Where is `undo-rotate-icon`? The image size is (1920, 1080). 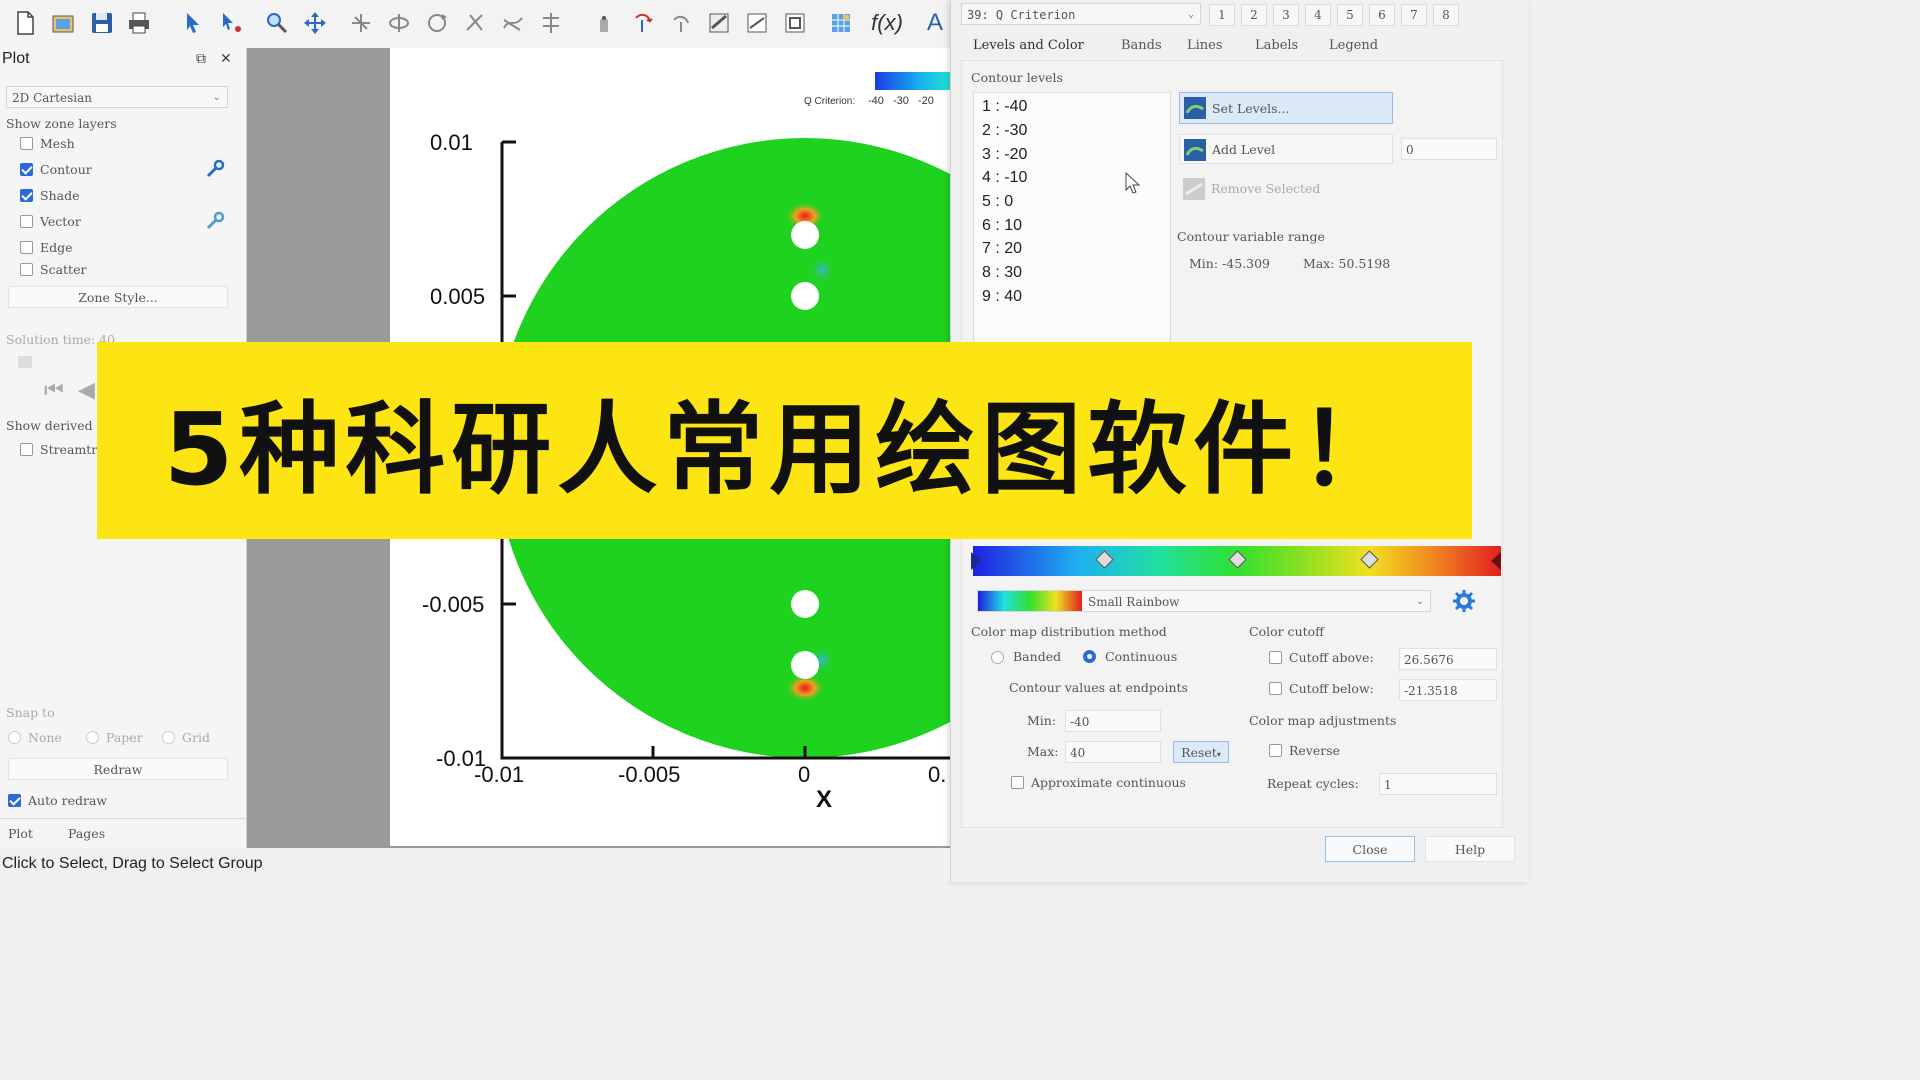
undo-rotate-icon is located at coordinates (681, 23).